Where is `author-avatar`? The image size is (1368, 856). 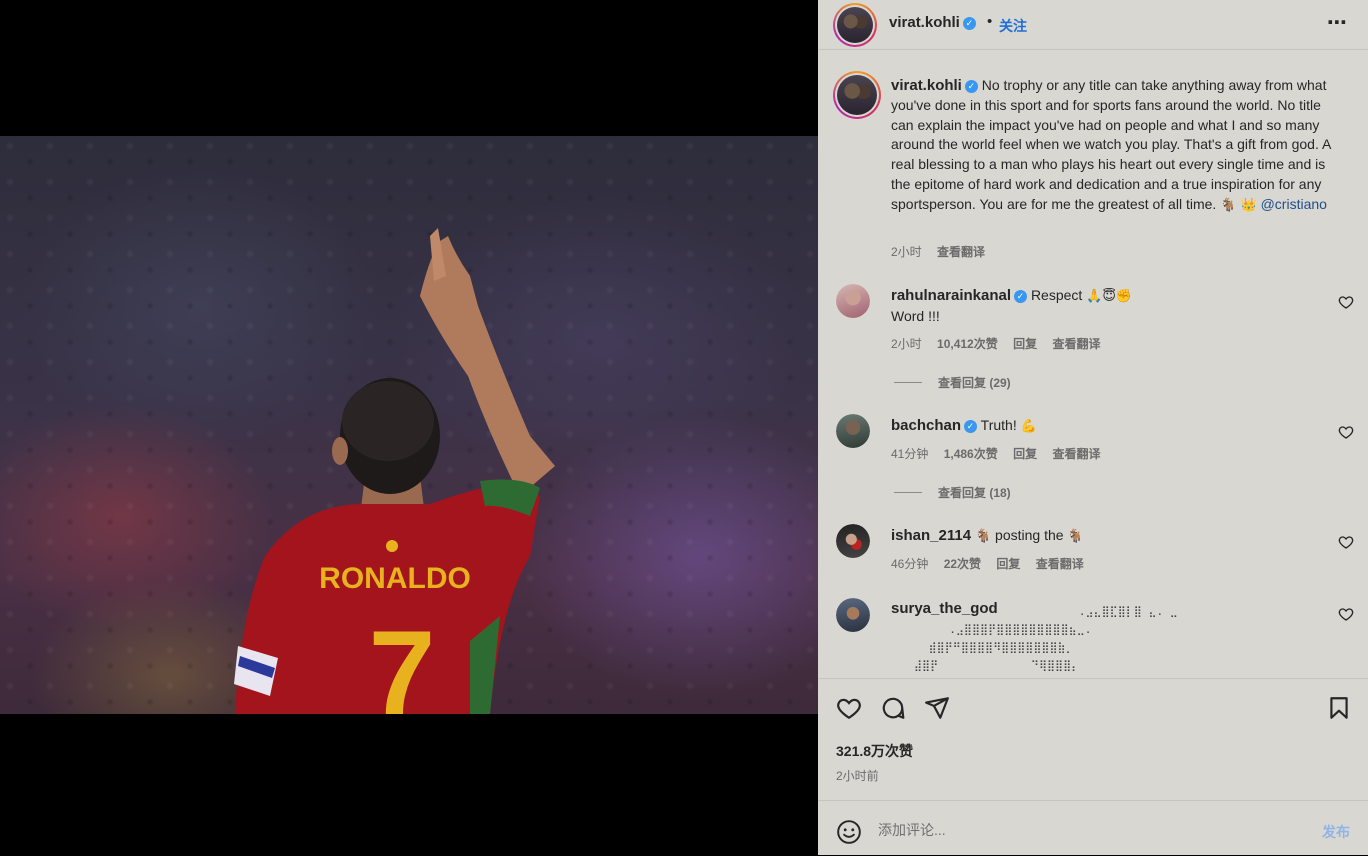
author-avatar is located at coordinates (855, 25).